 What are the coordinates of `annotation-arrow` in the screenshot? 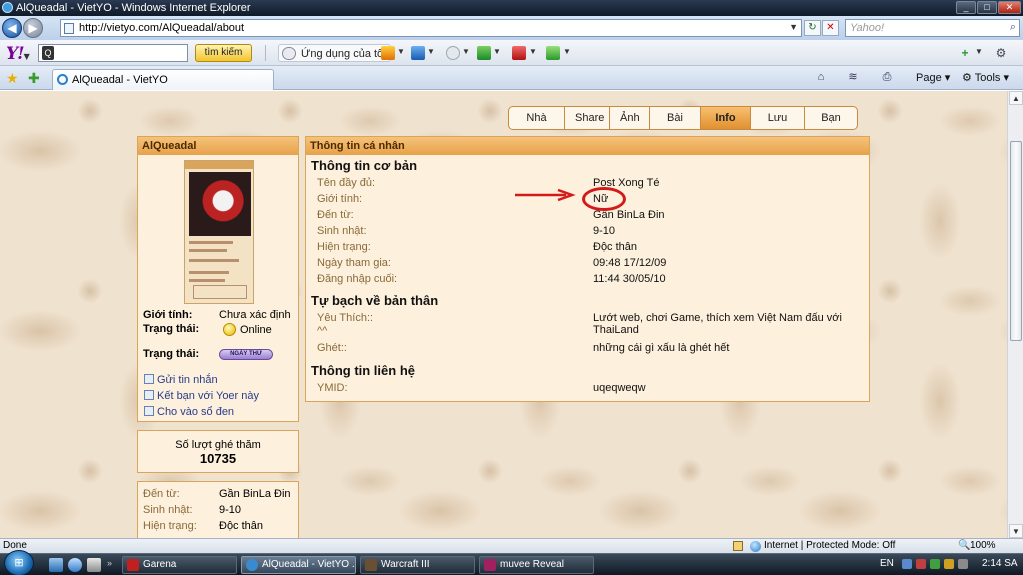 It's located at (545, 195).